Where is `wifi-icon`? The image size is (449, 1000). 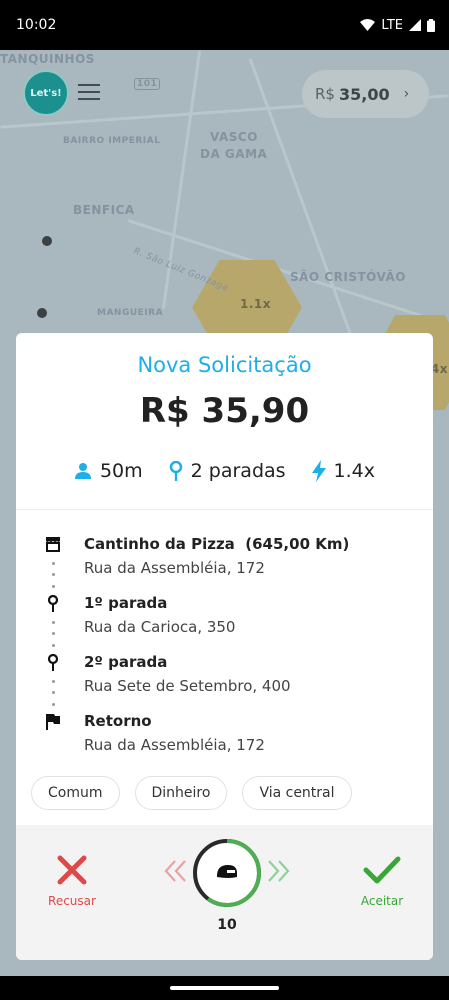 wifi-icon is located at coordinates (368, 25).